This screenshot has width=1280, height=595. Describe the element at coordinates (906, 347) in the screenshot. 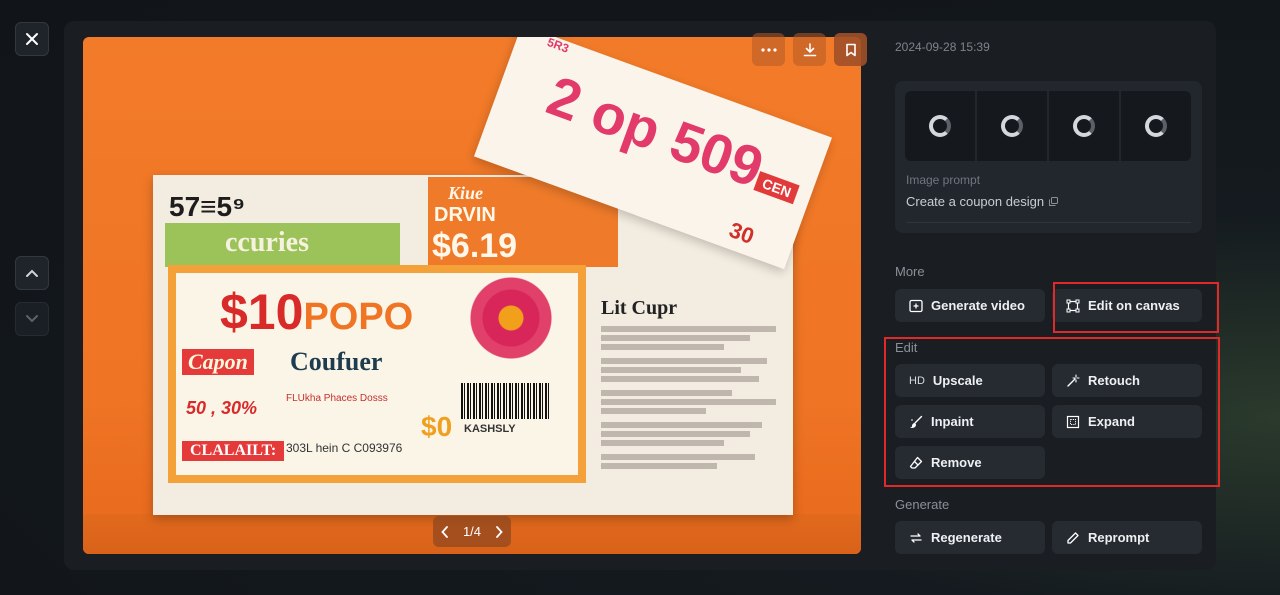

I see `edit-section-label: Edit` at that location.